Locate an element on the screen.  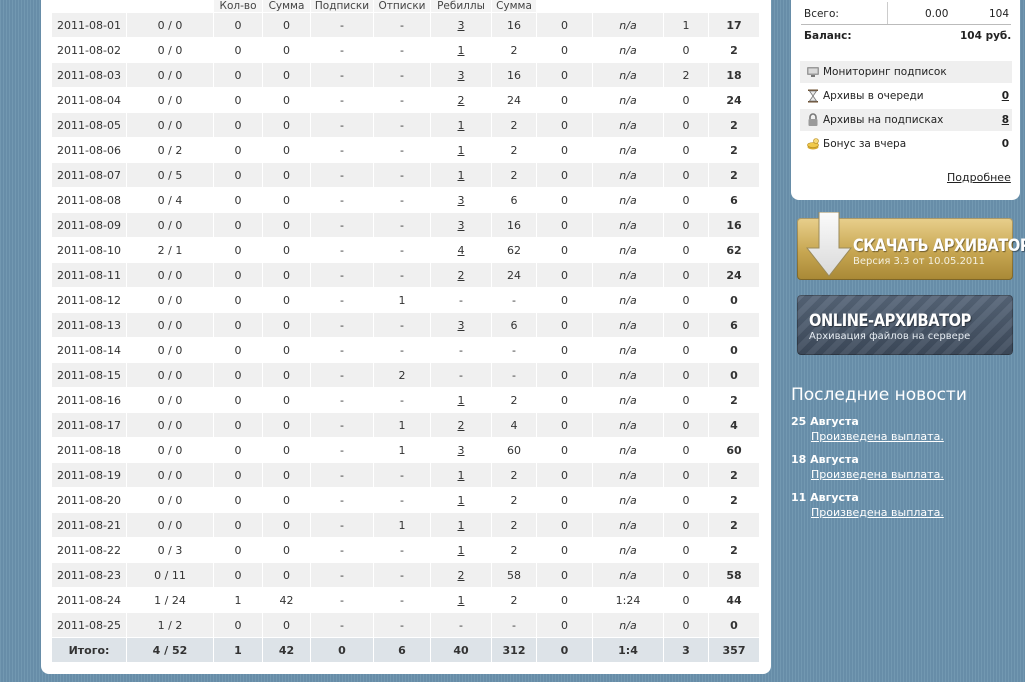
sidebar-item-coins: Бонус за вчера 0 is located at coordinates (906, 144).